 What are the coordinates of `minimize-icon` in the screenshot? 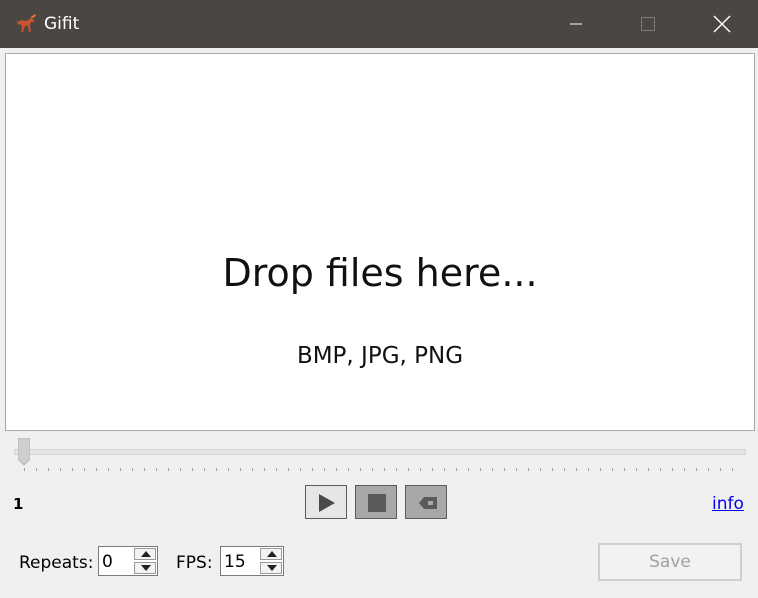 It's located at (576, 24).